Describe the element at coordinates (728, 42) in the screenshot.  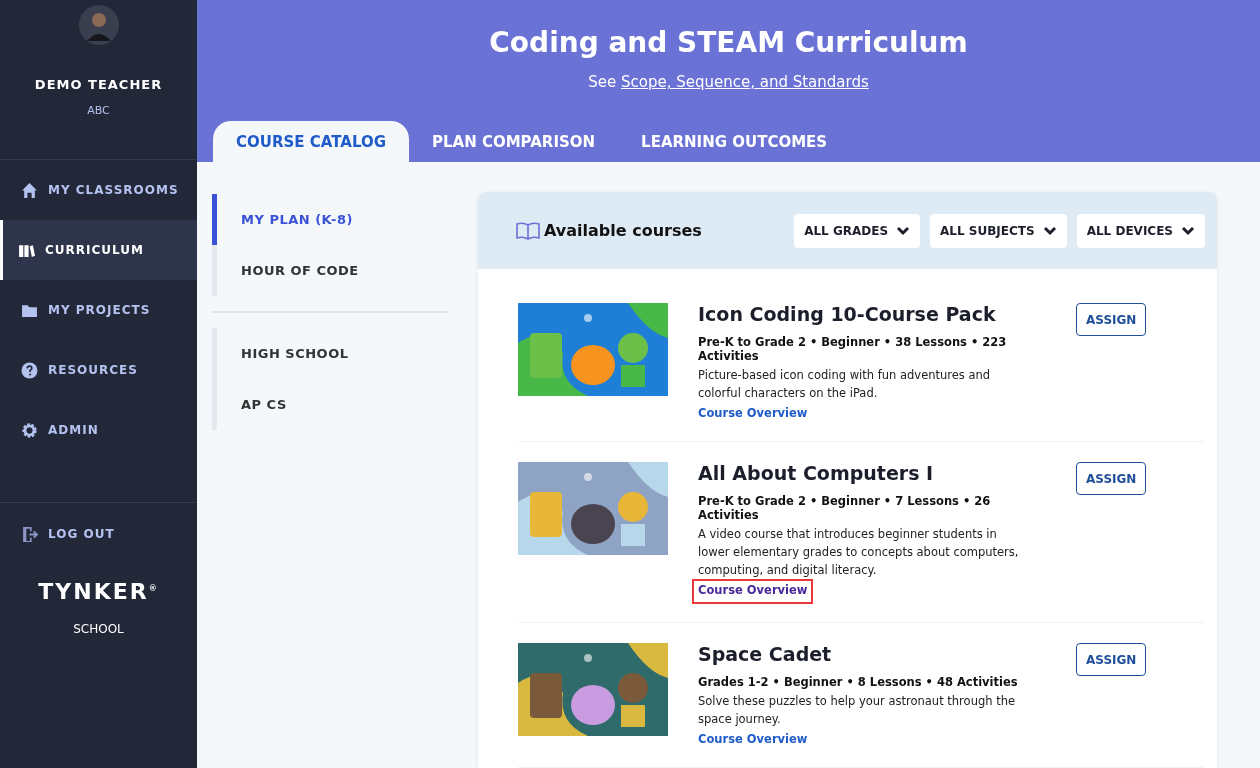
I see `page-title: Coding and STEAM Curriculum` at that location.